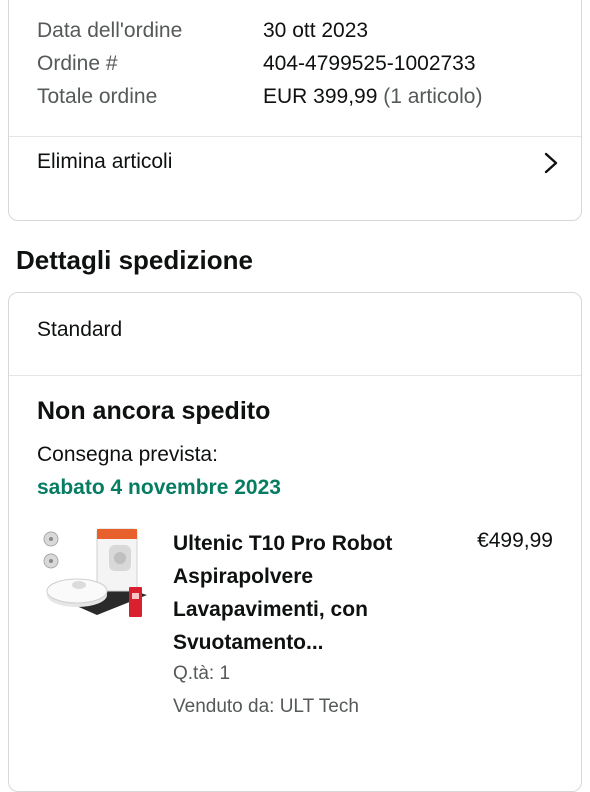  I want to click on product-price: €499,99, so click(515, 540).